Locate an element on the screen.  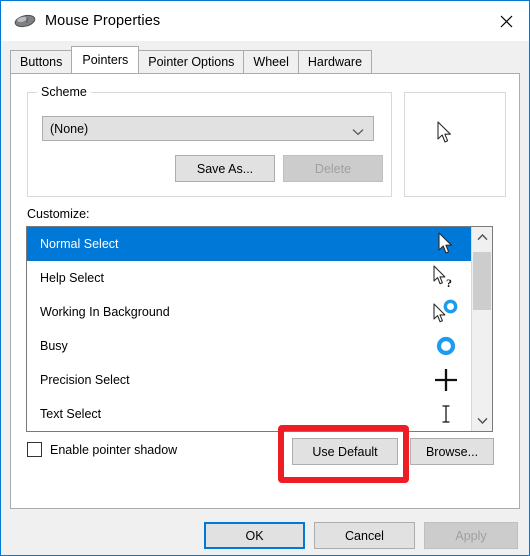
enable-pointer-shadow-label: Enable pointer shadow is located at coordinates (114, 449).